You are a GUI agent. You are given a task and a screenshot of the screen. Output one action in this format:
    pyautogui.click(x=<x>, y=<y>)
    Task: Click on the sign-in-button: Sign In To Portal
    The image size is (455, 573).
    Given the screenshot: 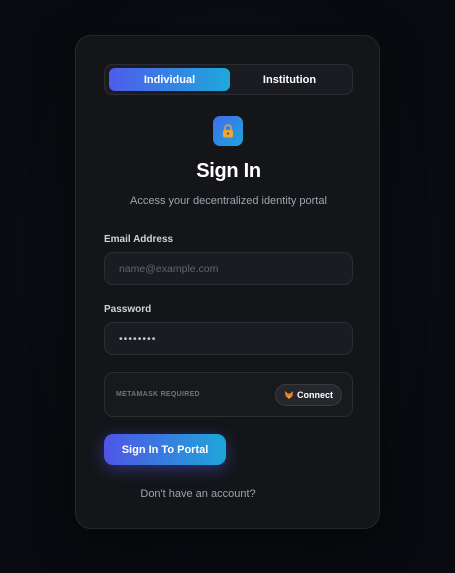 What is the action you would take?
    pyautogui.click(x=165, y=449)
    